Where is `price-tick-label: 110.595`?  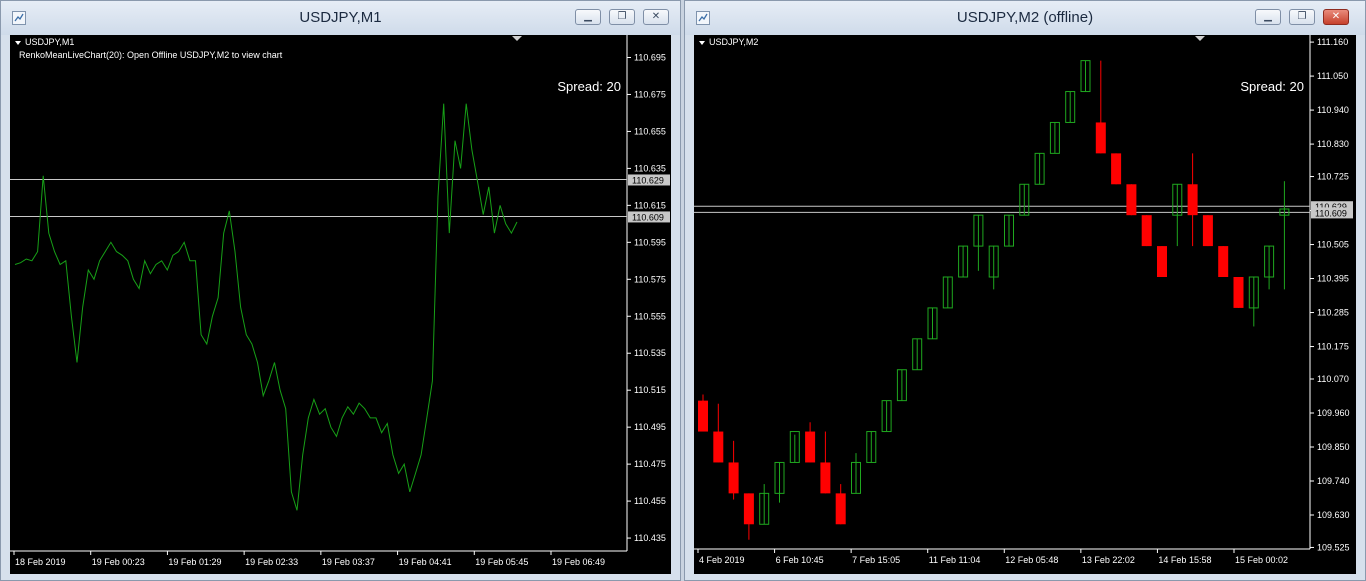 price-tick-label: 110.595 is located at coordinates (650, 242).